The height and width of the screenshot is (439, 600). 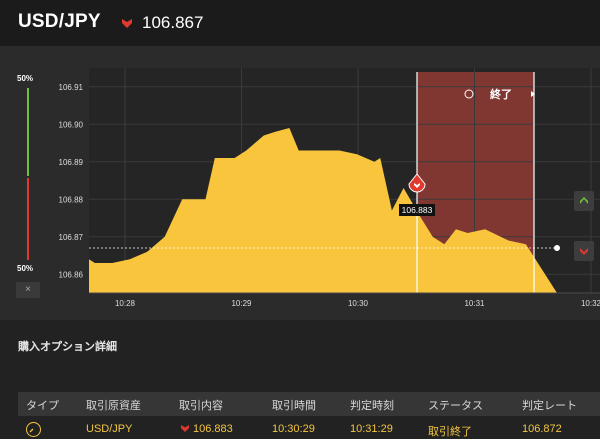 What do you see at coordinates (371, 429) in the screenshot?
I see `row-judge-time: 10:31:29` at bounding box center [371, 429].